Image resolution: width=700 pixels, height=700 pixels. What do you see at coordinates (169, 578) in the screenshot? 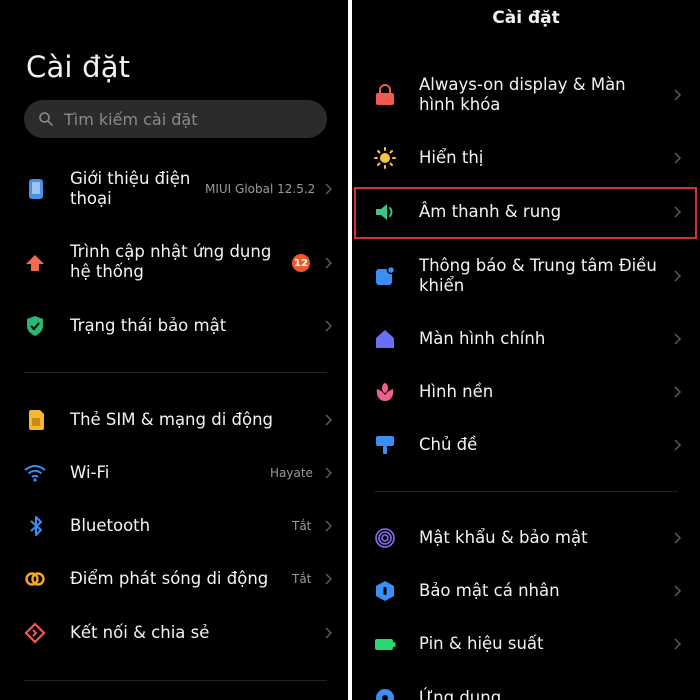
I see `settings-item-label: Điểm phát sóng di động` at bounding box center [169, 578].